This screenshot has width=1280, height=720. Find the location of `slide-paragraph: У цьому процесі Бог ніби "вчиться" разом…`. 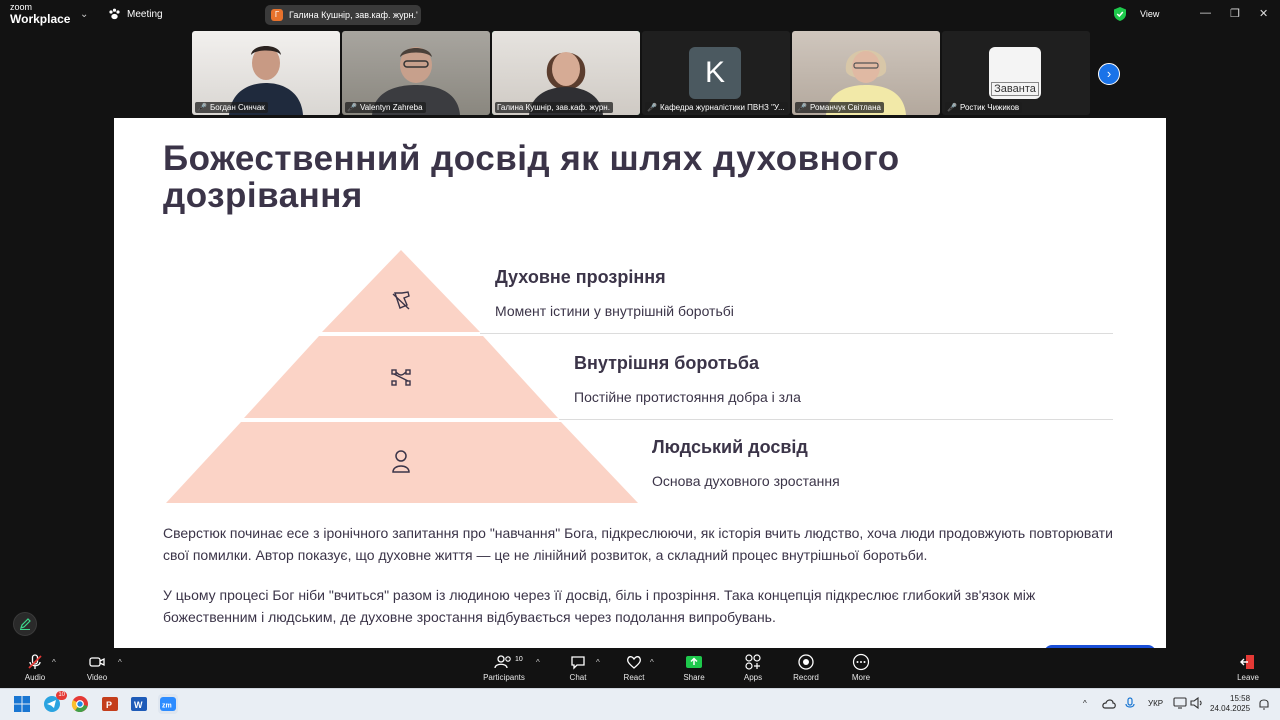

slide-paragraph: У цьому процесі Бог ніби "вчиться" разом… is located at coordinates (599, 606).